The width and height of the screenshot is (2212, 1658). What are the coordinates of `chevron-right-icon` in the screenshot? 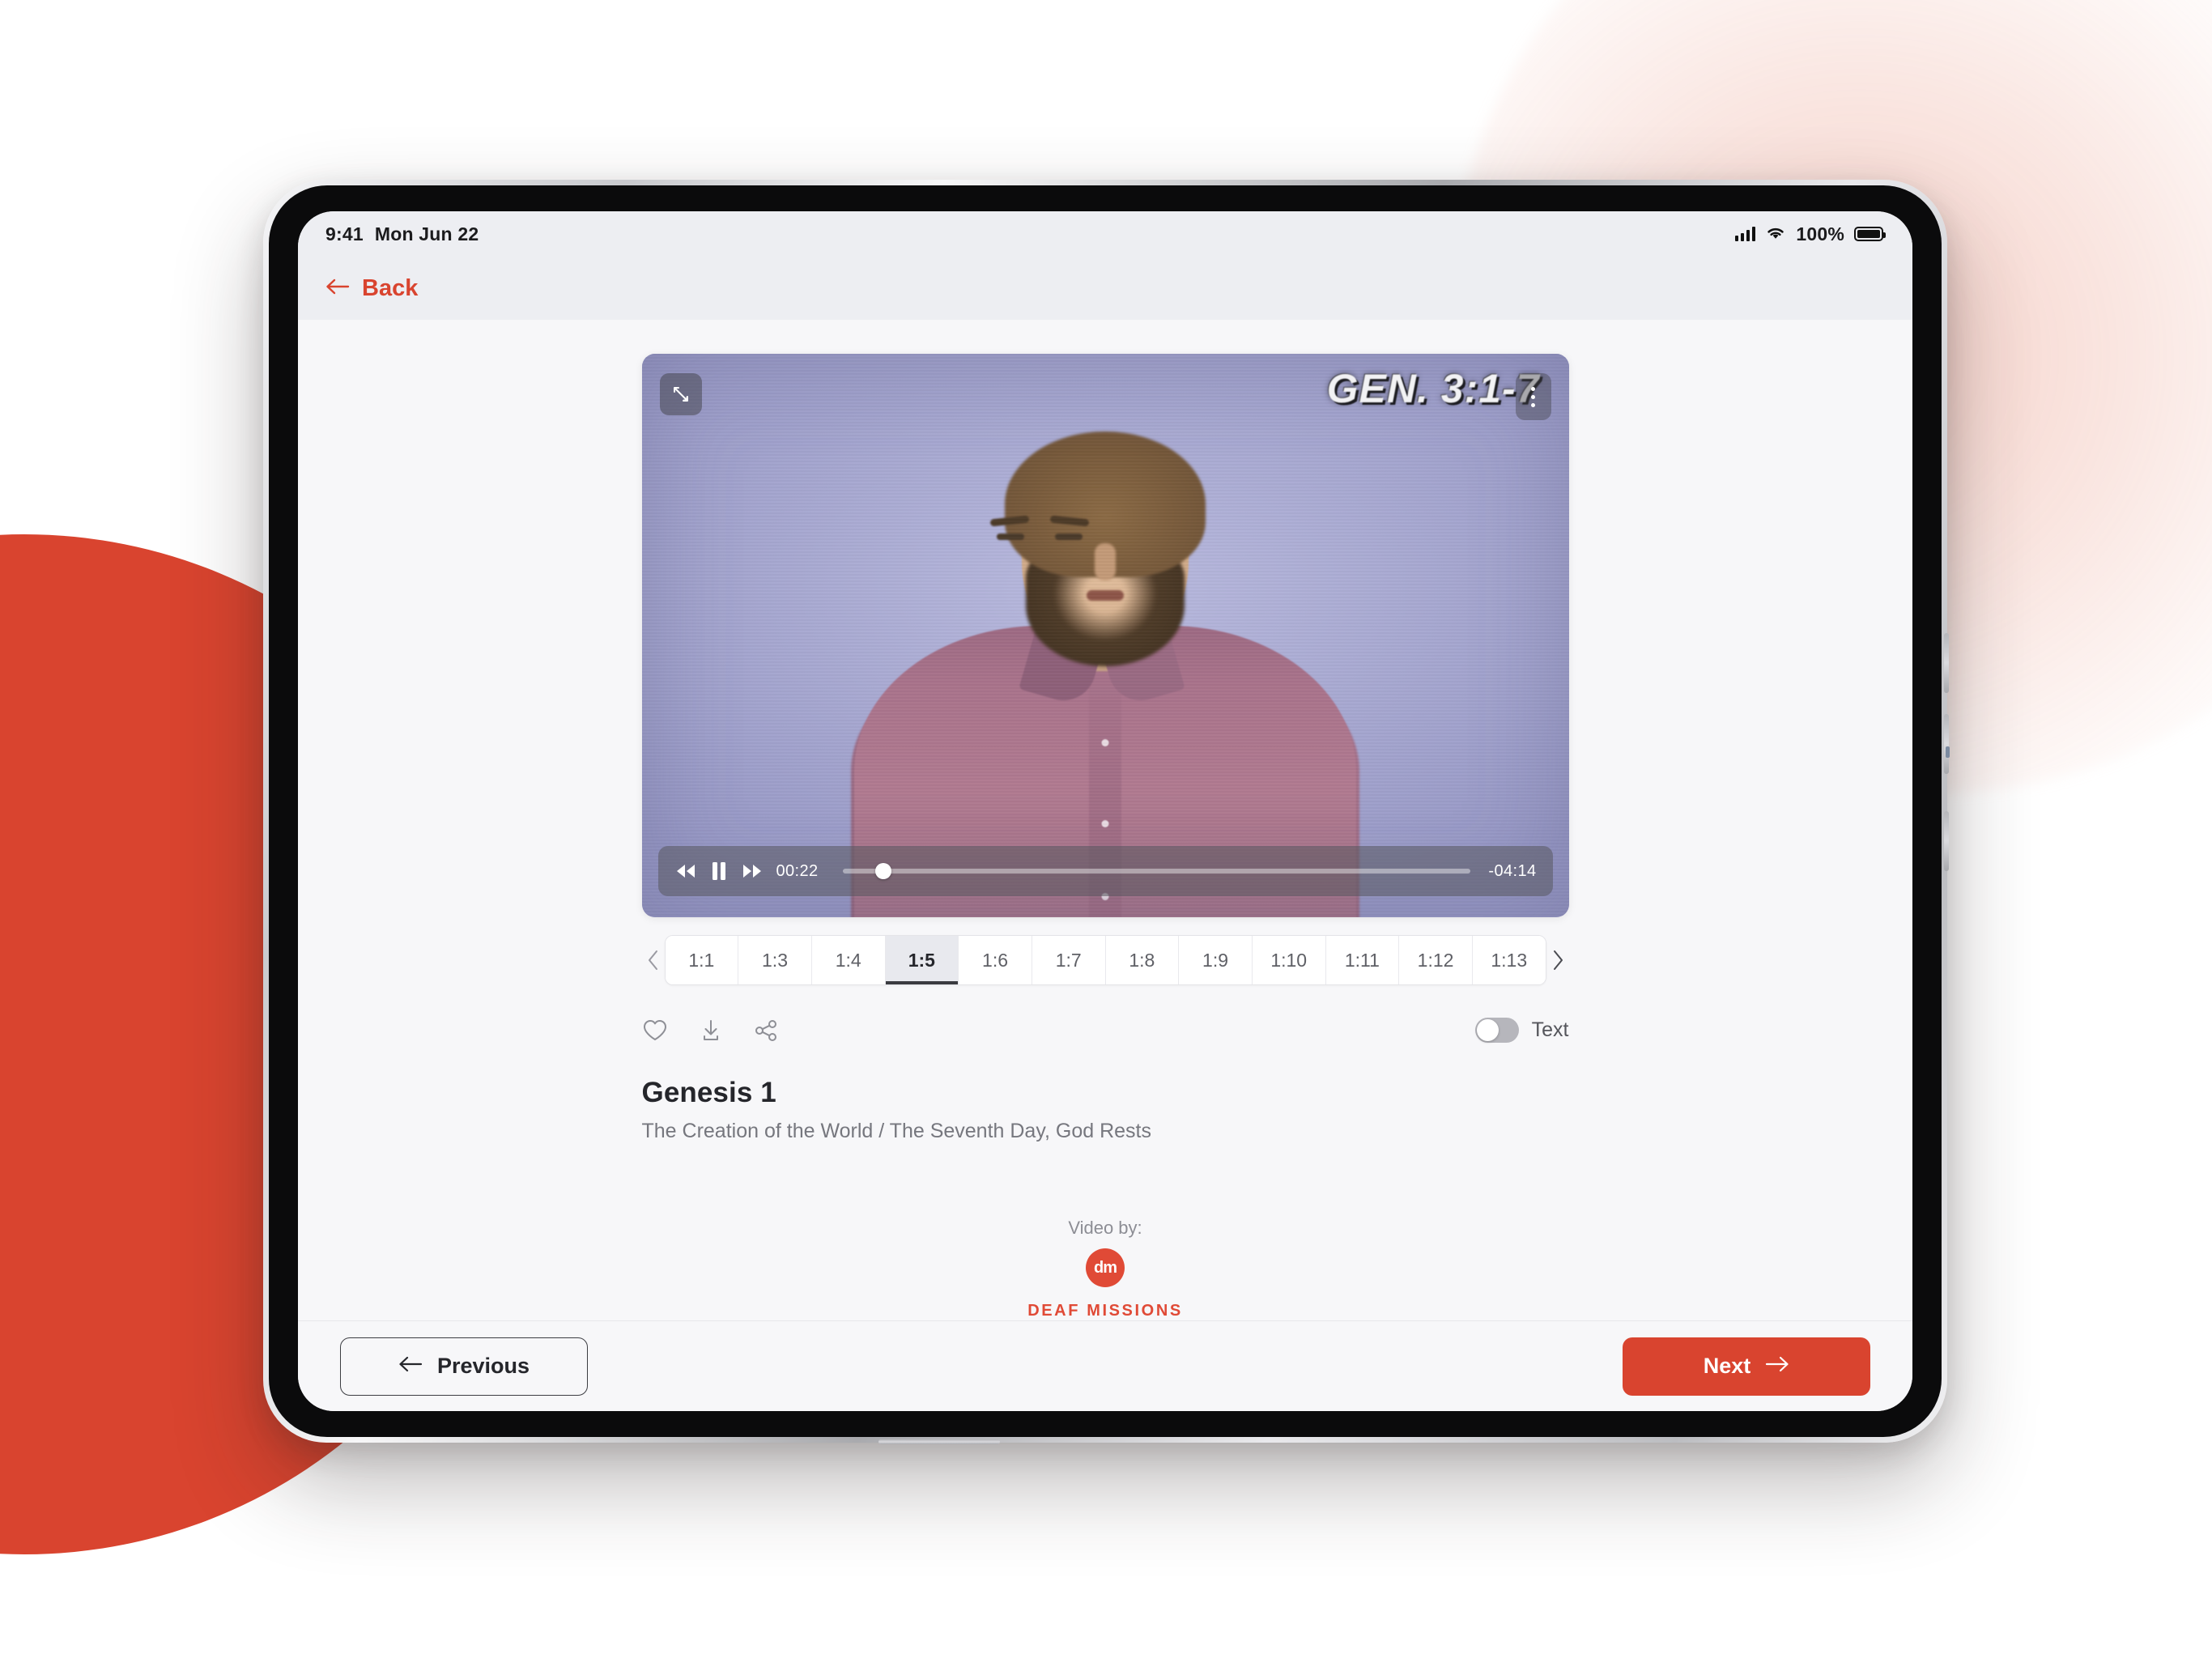 It's located at (1557, 960).